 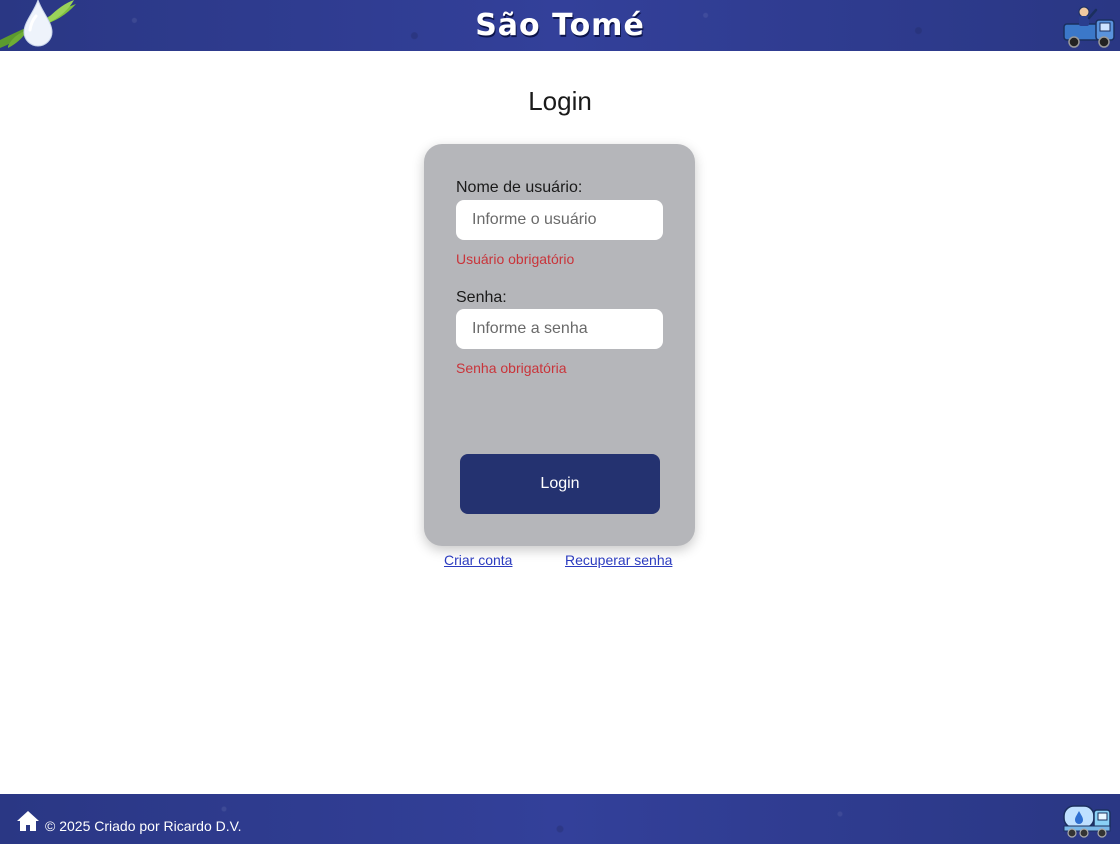 I want to click on password-error: Senha obrigatória, so click(x=511, y=368).